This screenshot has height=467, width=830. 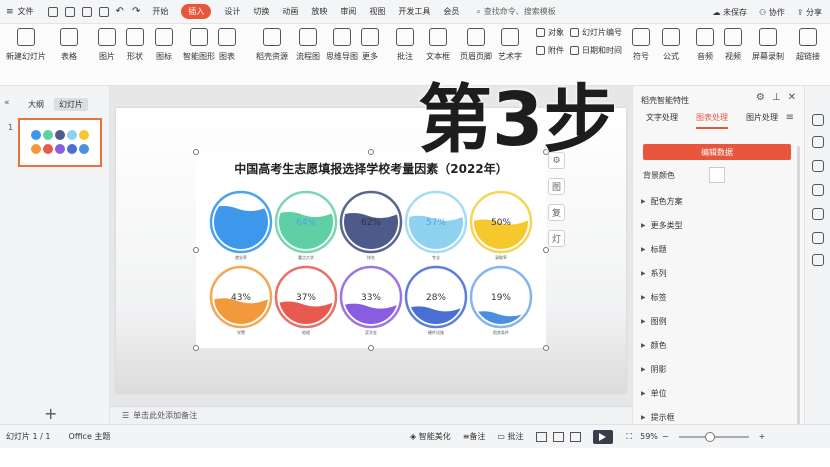 What do you see at coordinates (712, 120) in the screenshot?
I see `panel-tab-1: 图表处理` at bounding box center [712, 120].